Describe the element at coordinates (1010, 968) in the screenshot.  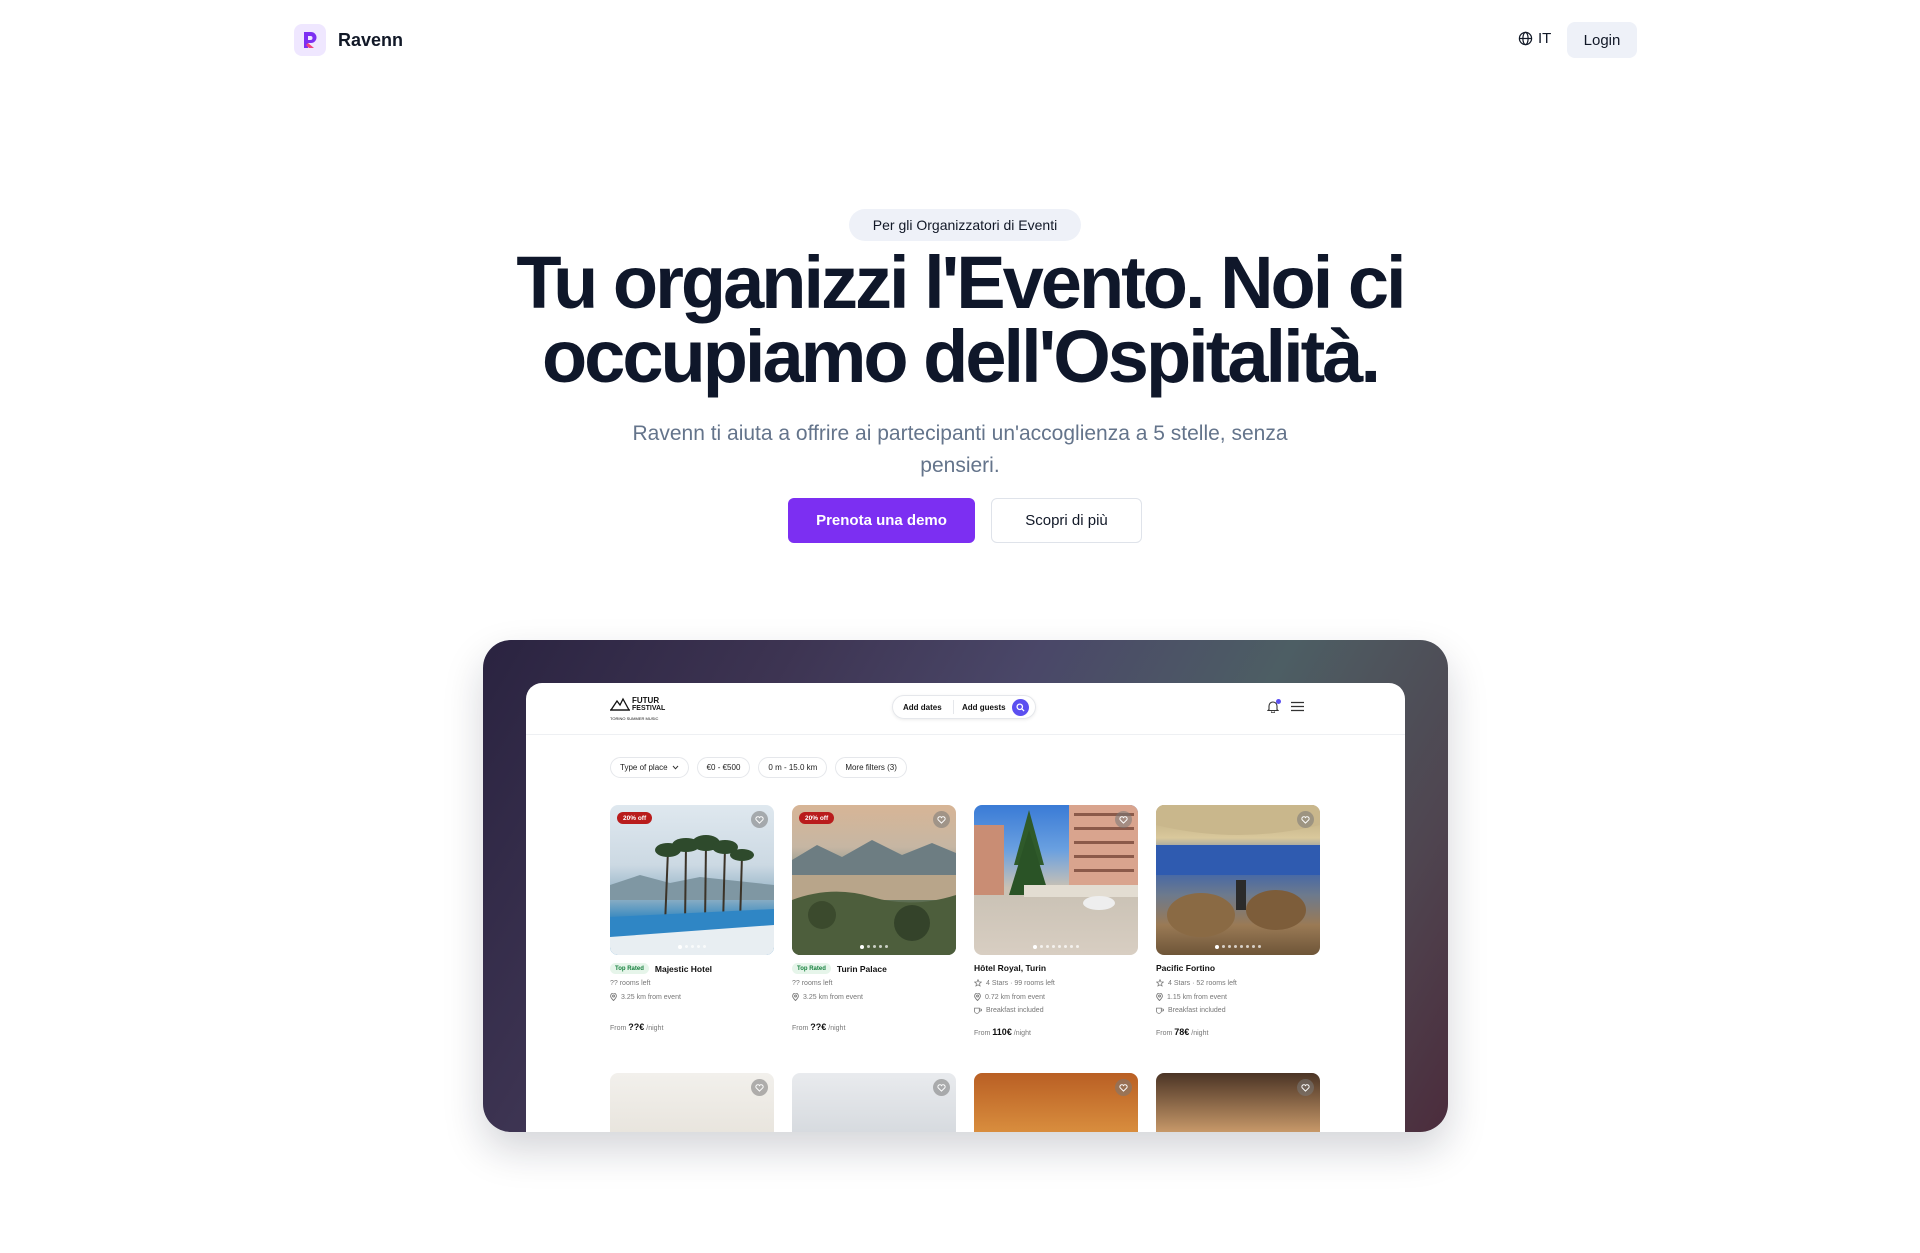
I see `hotel-name: Hôtel Royal, Turin` at that location.